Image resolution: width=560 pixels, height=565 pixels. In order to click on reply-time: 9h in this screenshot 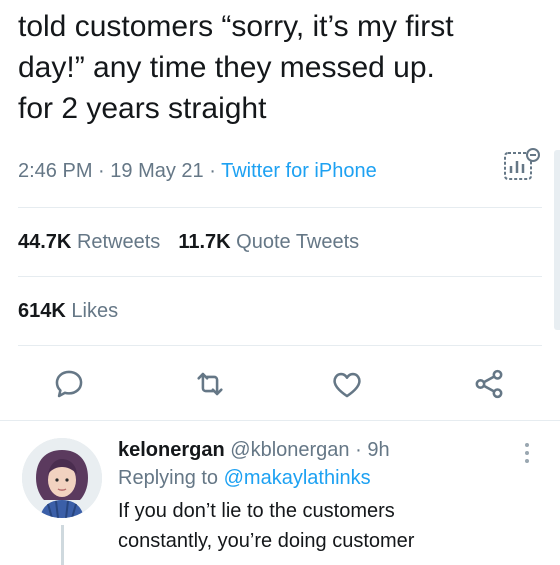, I will do `click(378, 450)`.